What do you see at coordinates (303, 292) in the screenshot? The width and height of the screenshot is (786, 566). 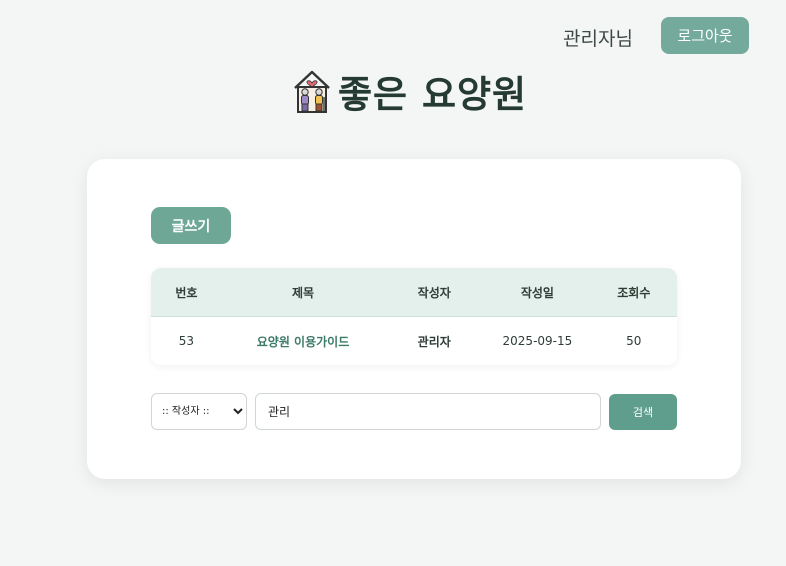 I see `column-header-title: 제목` at bounding box center [303, 292].